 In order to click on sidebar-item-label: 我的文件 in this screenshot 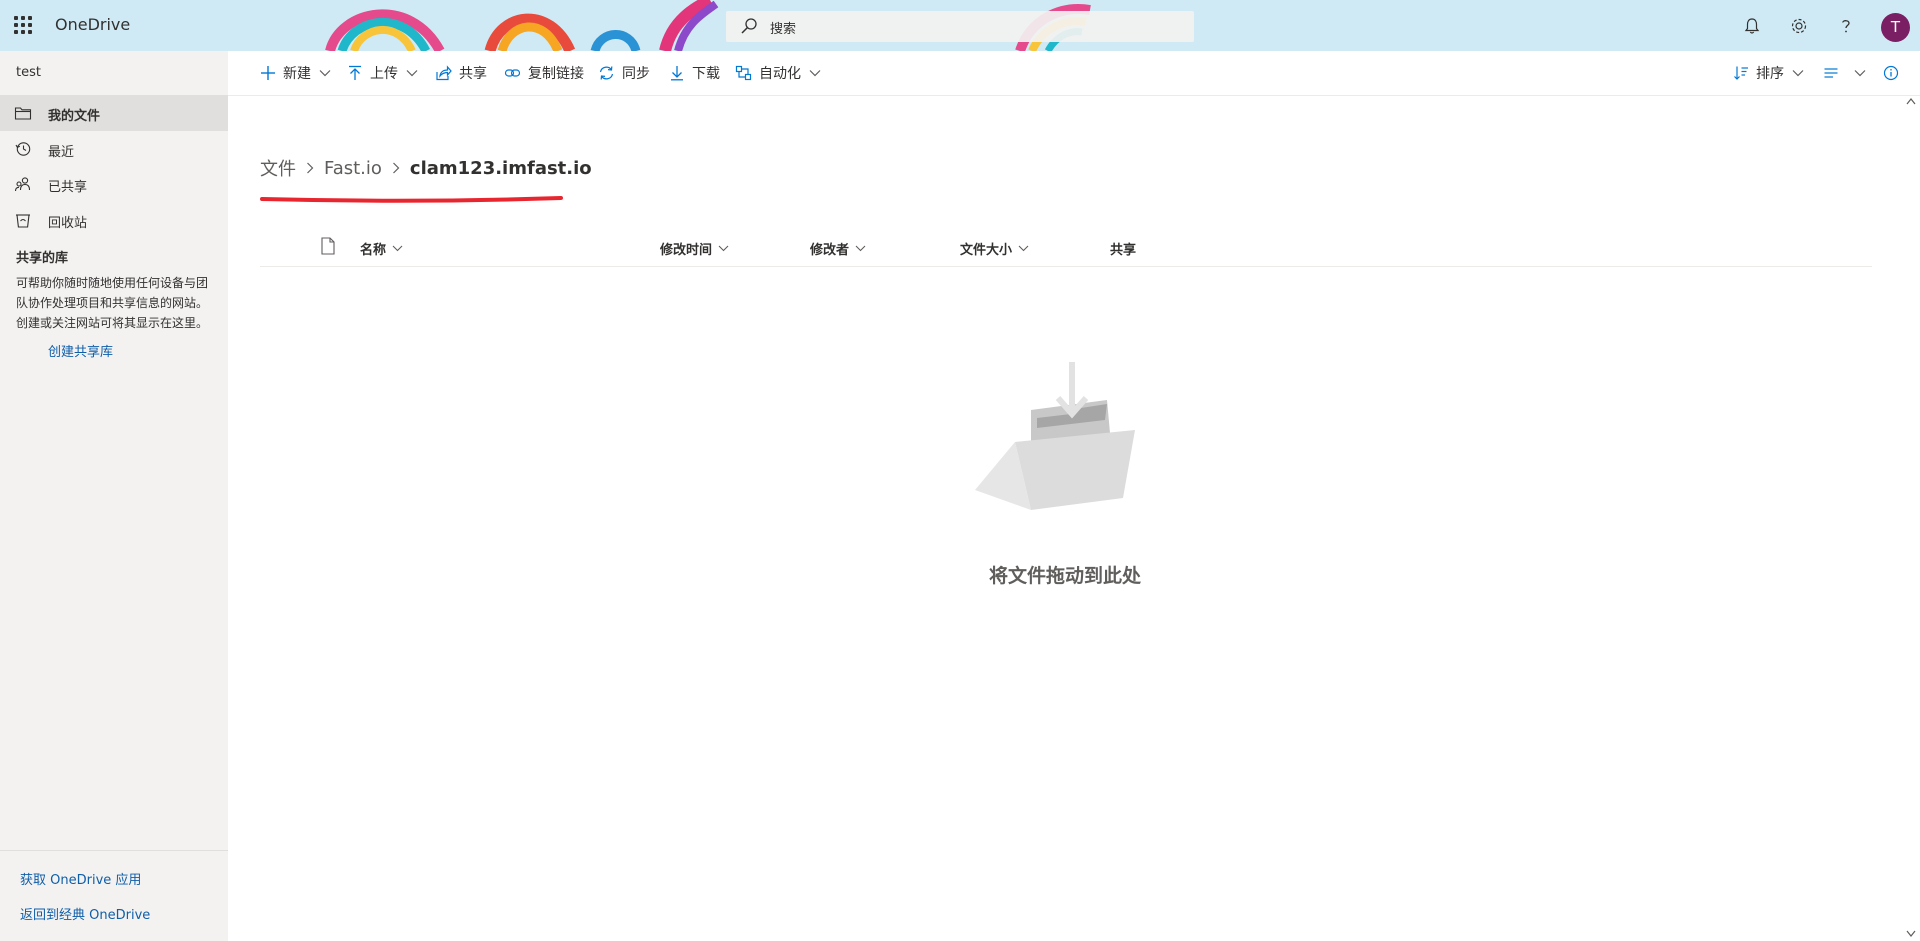, I will do `click(74, 116)`.